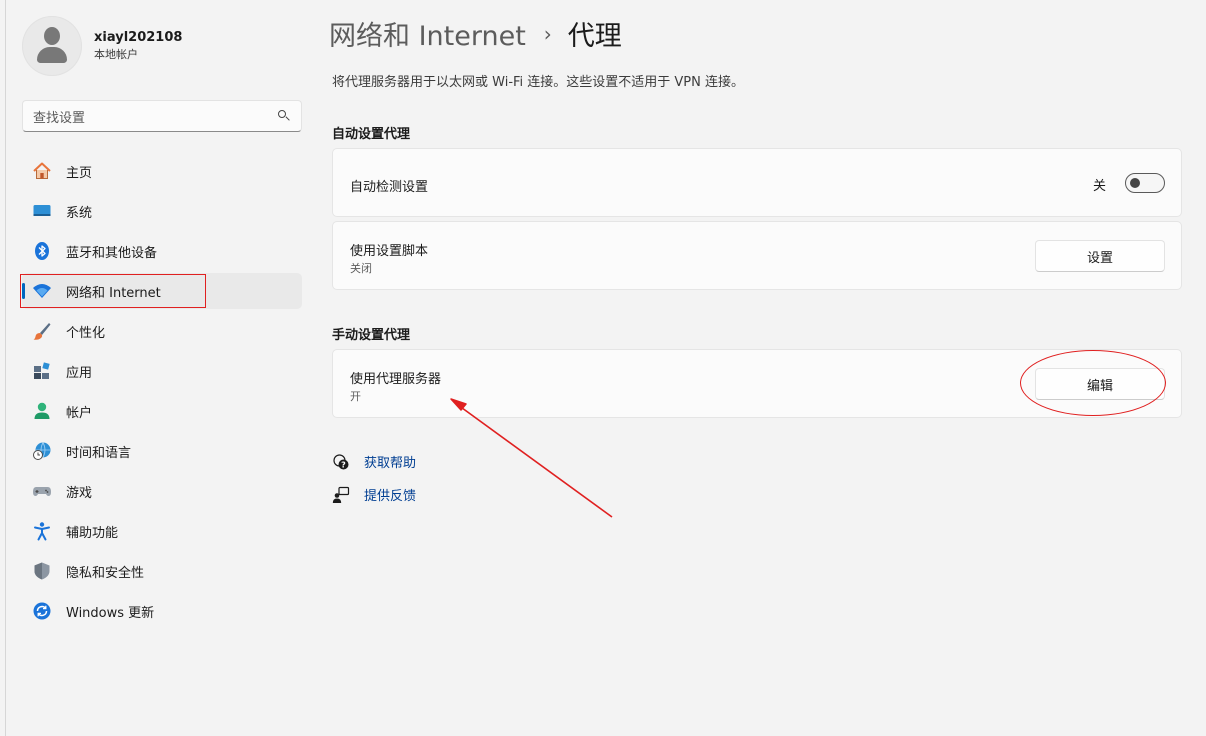  I want to click on selection-indicator, so click(23, 291).